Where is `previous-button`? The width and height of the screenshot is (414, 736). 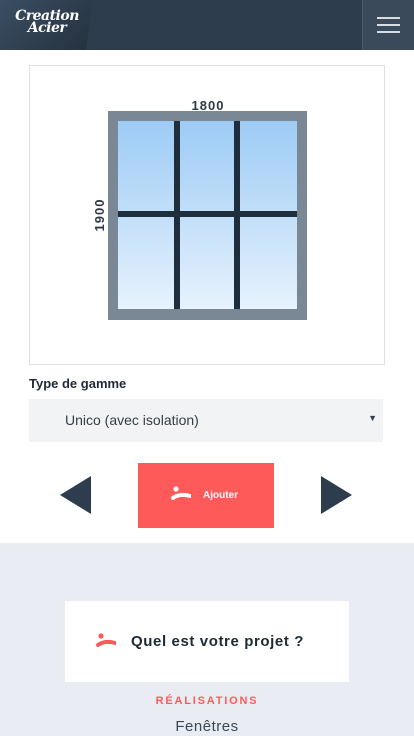
previous-button is located at coordinates (76, 497).